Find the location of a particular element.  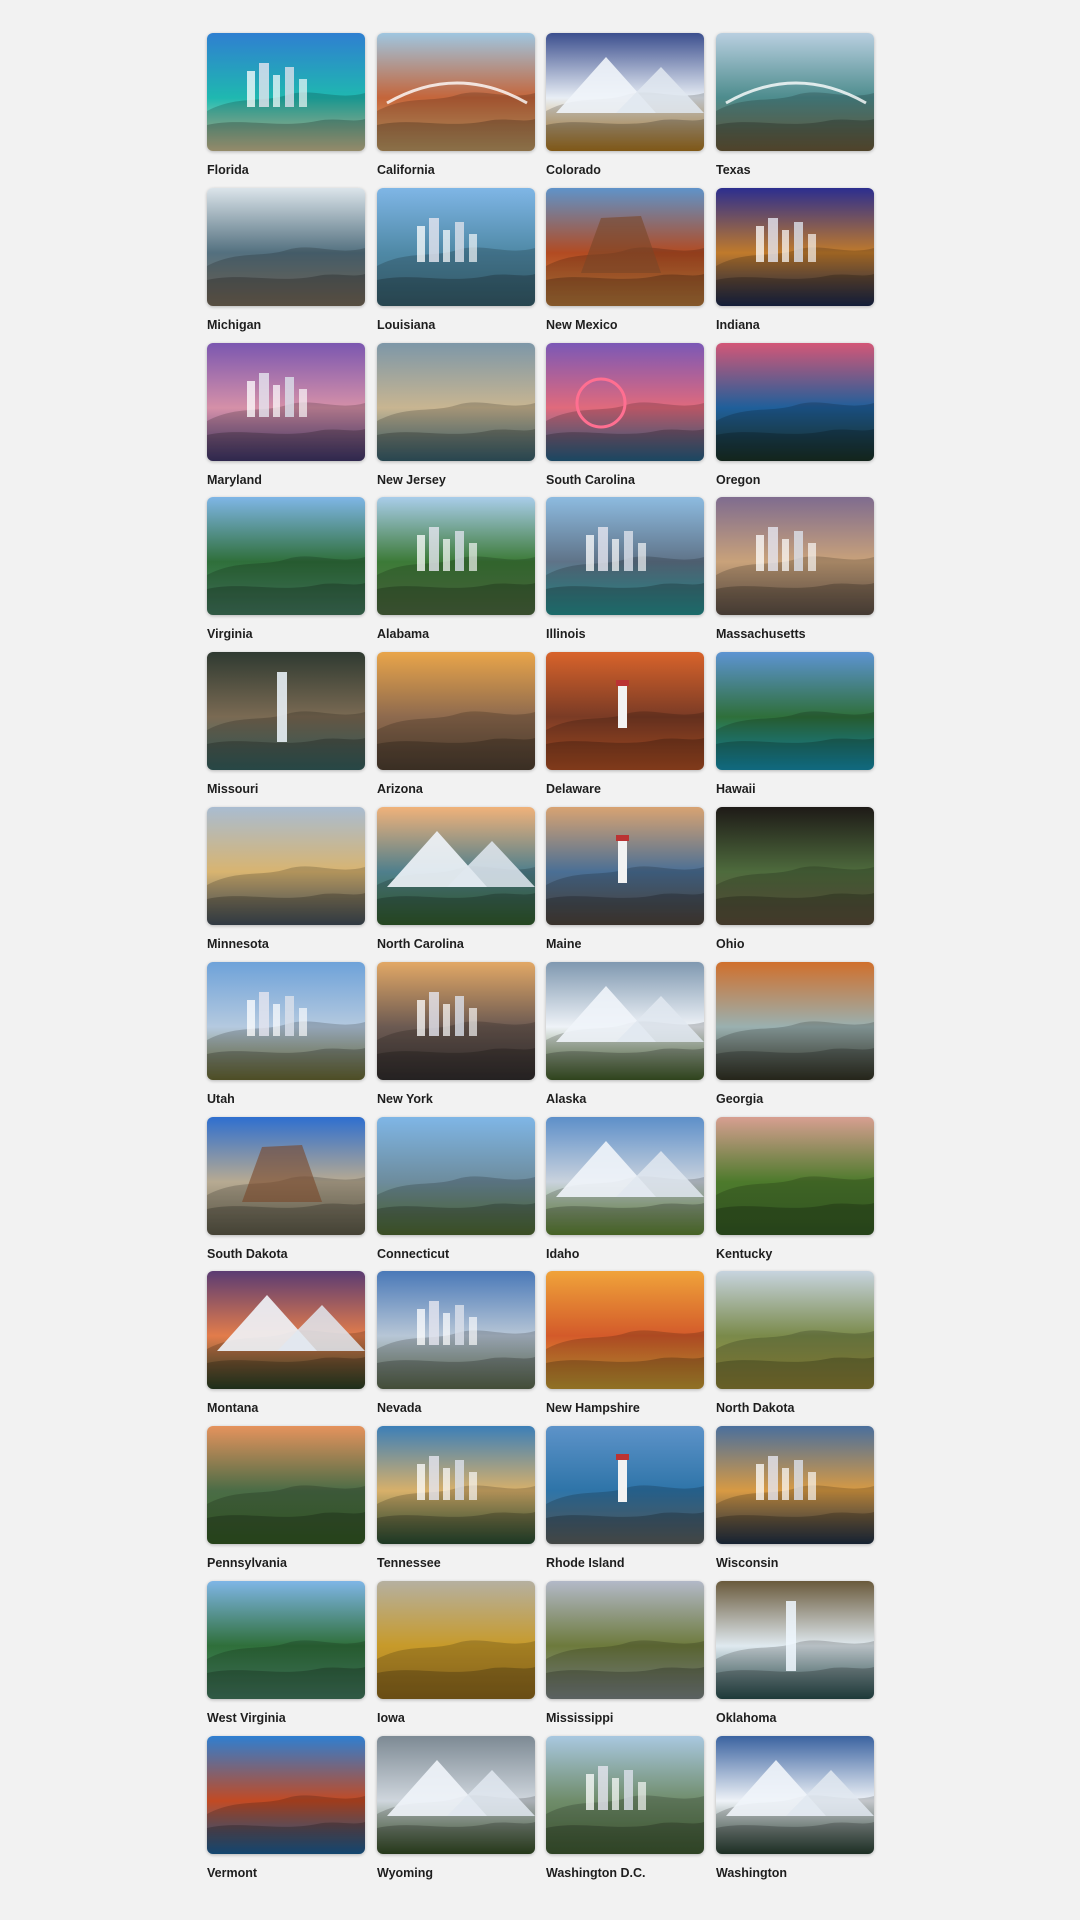

state-card: Indiana is located at coordinates (795, 260).